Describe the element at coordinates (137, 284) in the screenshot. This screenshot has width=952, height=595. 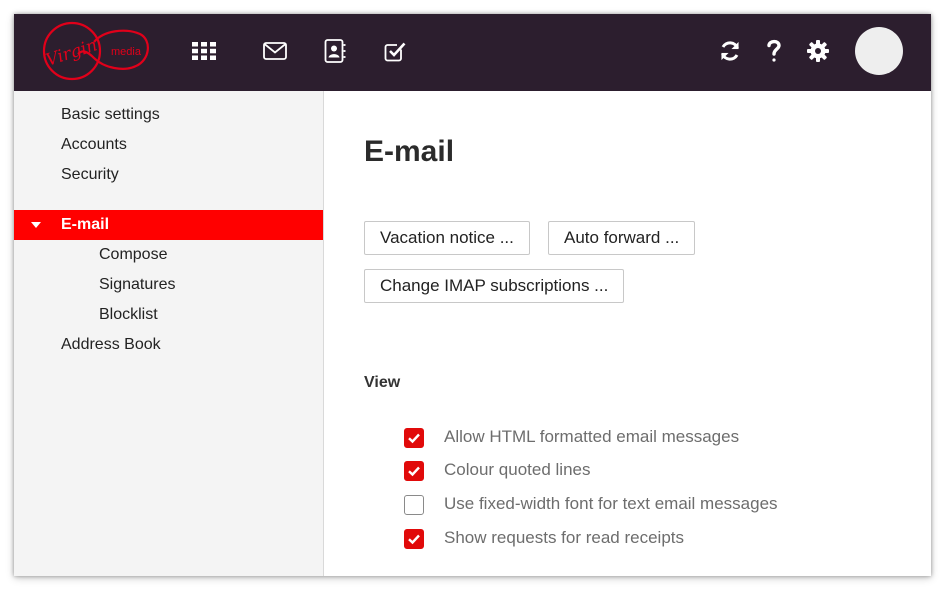
I see `sidebar-item-label: Signatures` at that location.